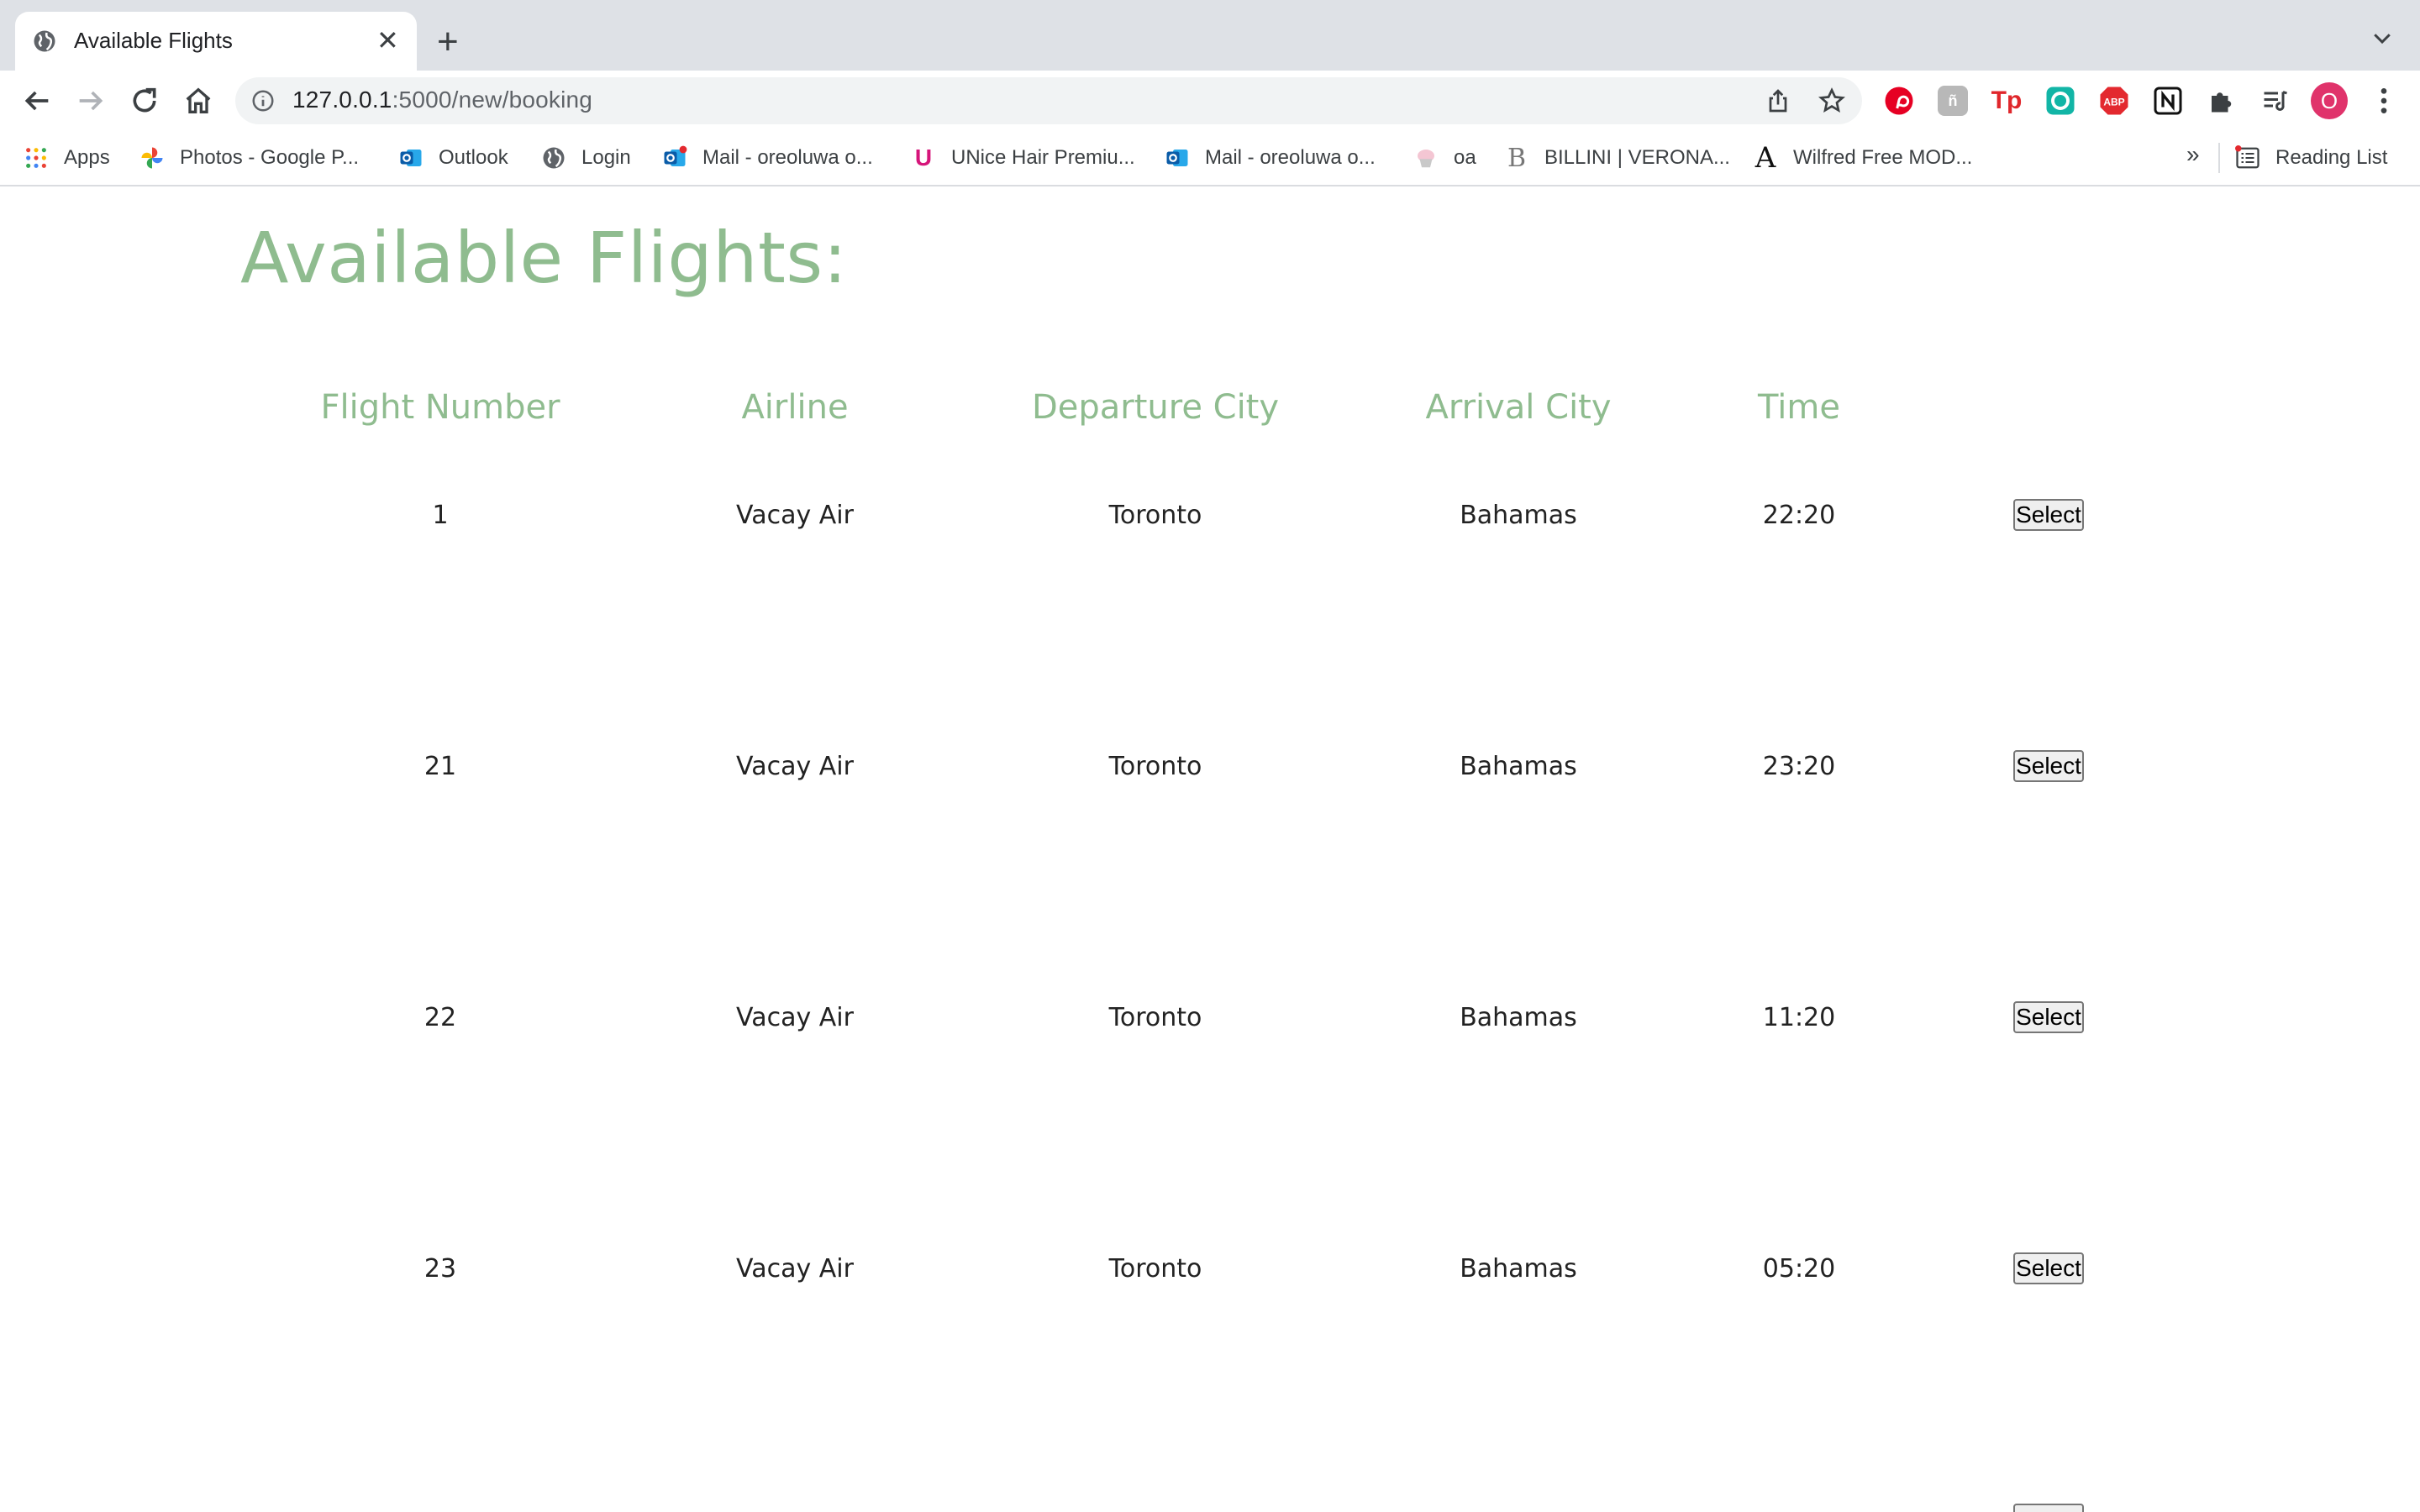 The height and width of the screenshot is (1512, 2420). Describe the element at coordinates (199, 101) in the screenshot. I see `home-icon` at that location.